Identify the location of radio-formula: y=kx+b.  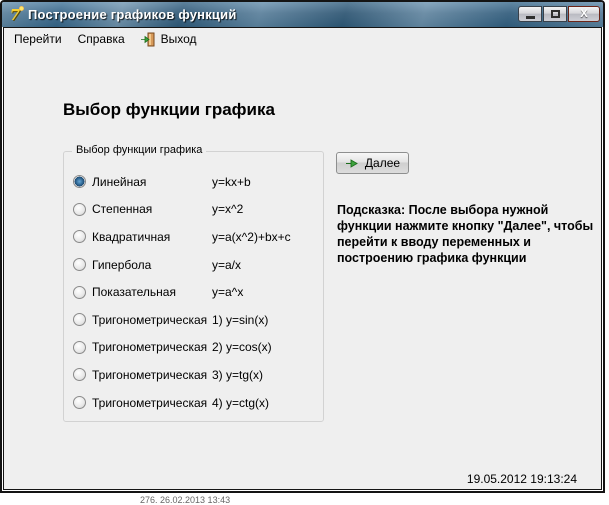
(231, 181).